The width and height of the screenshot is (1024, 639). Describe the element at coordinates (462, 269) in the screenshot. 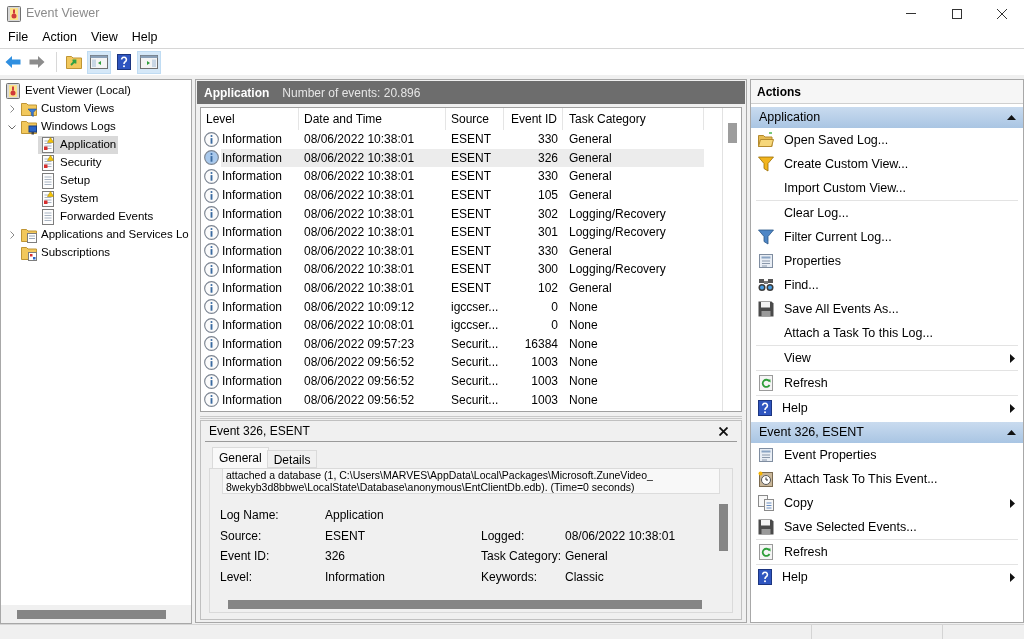

I see `table-row: Information 08/06/2022 10:38:01 ESENT 300 Logging/Recovery` at that location.